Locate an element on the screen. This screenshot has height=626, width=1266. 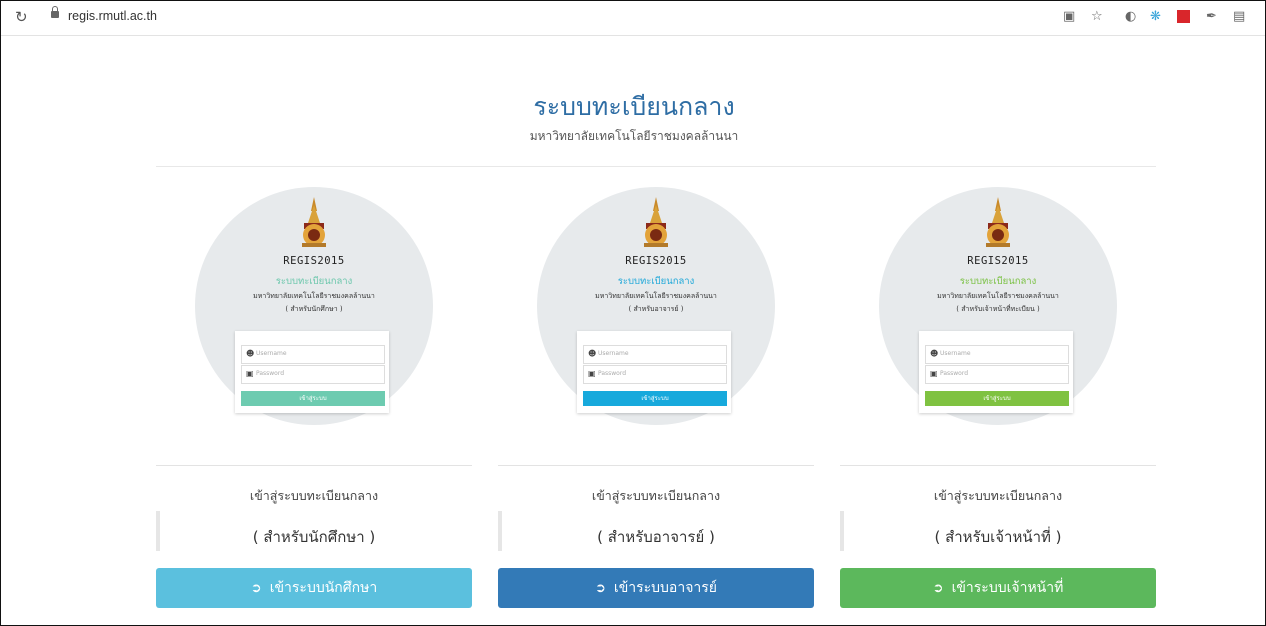
extension-pen-icon: ✒ is located at coordinates (1211, 16).